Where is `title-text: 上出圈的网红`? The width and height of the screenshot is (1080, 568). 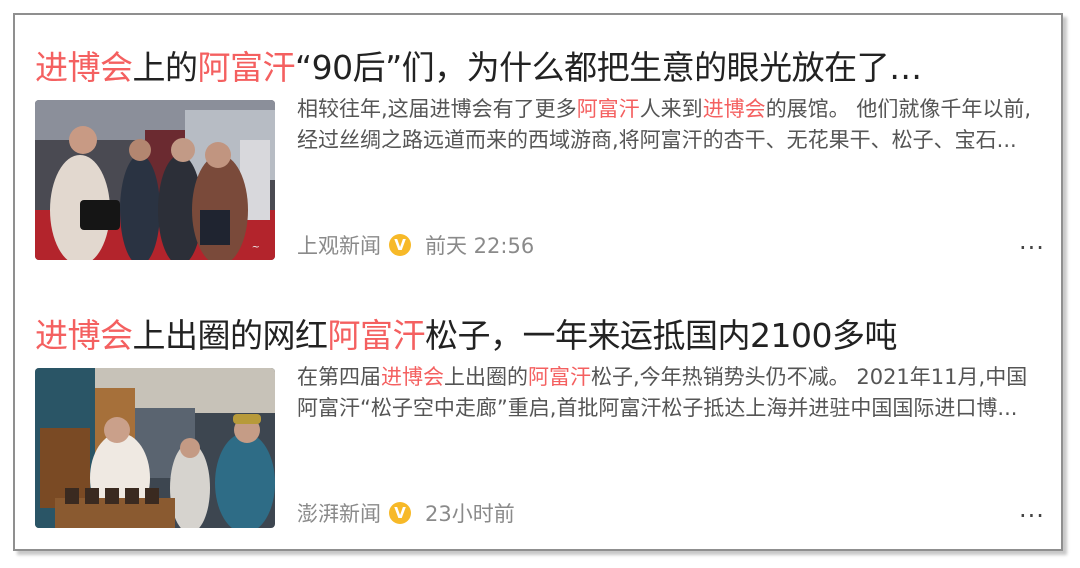
title-text: 上出圈的网红 is located at coordinates (230, 335).